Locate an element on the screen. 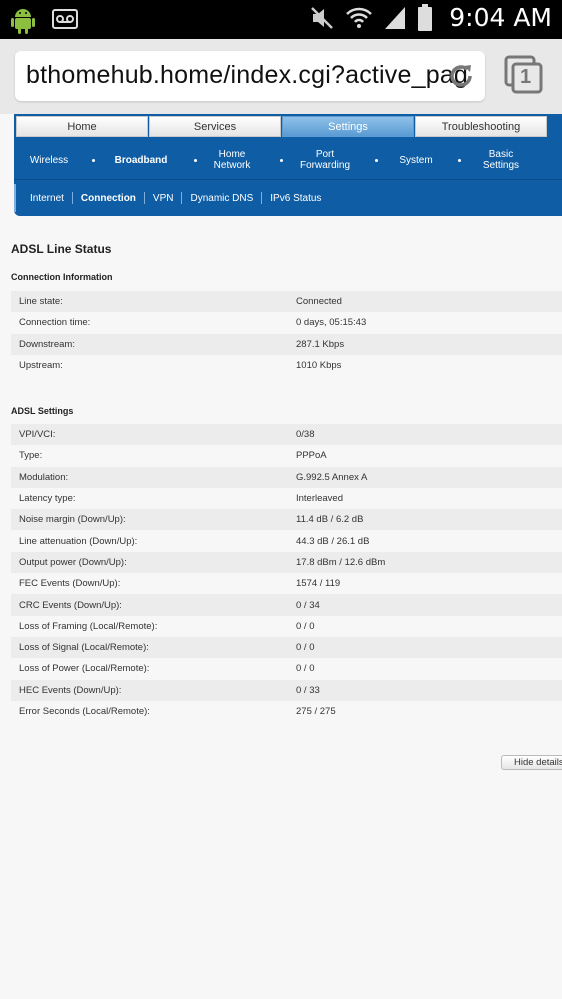 The image size is (562, 999). row-value: 287.1 Kbps is located at coordinates (320, 344).